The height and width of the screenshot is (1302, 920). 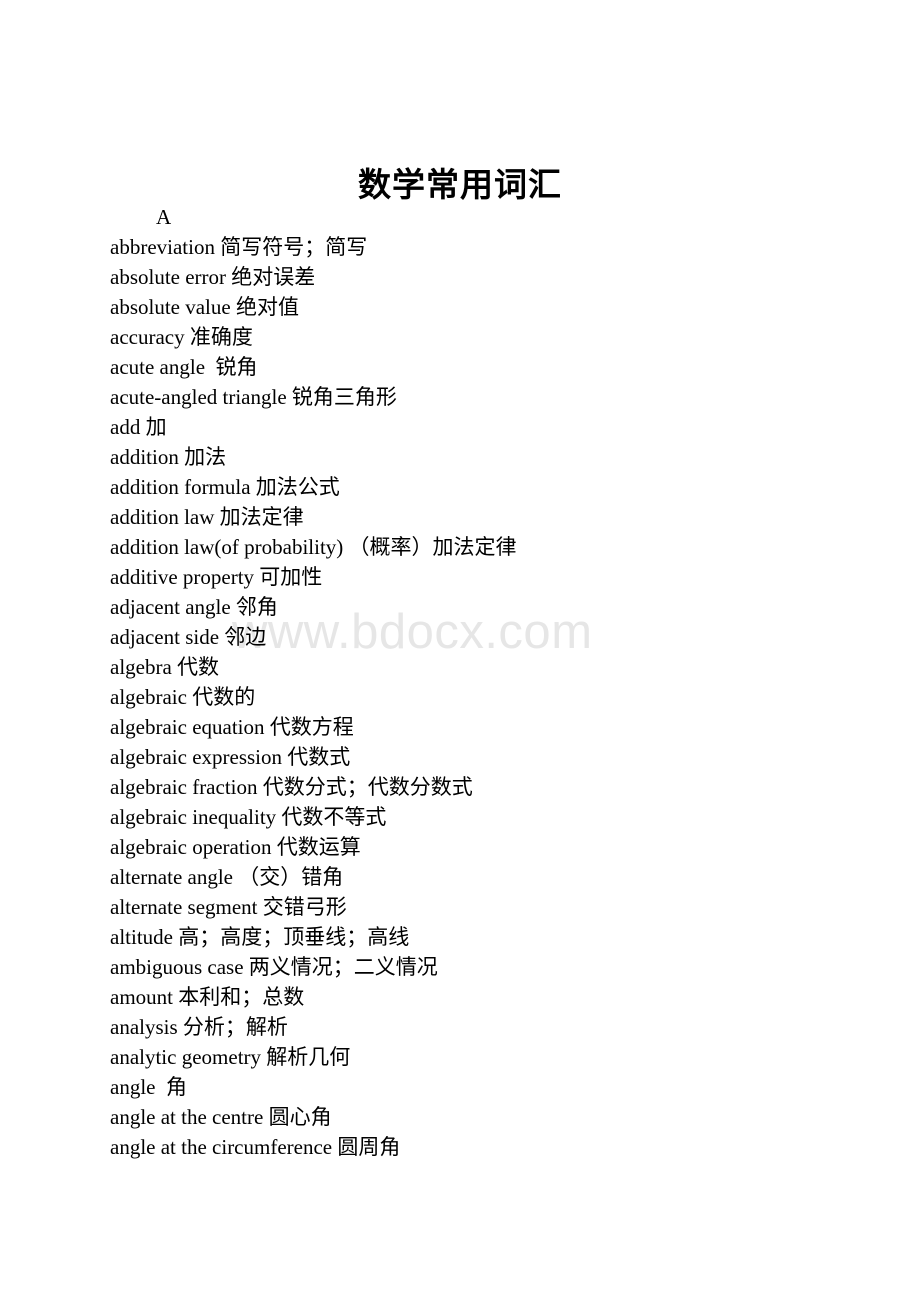 I want to click on vocabulary-entry: algebraic expression 代数式, so click(x=230, y=757).